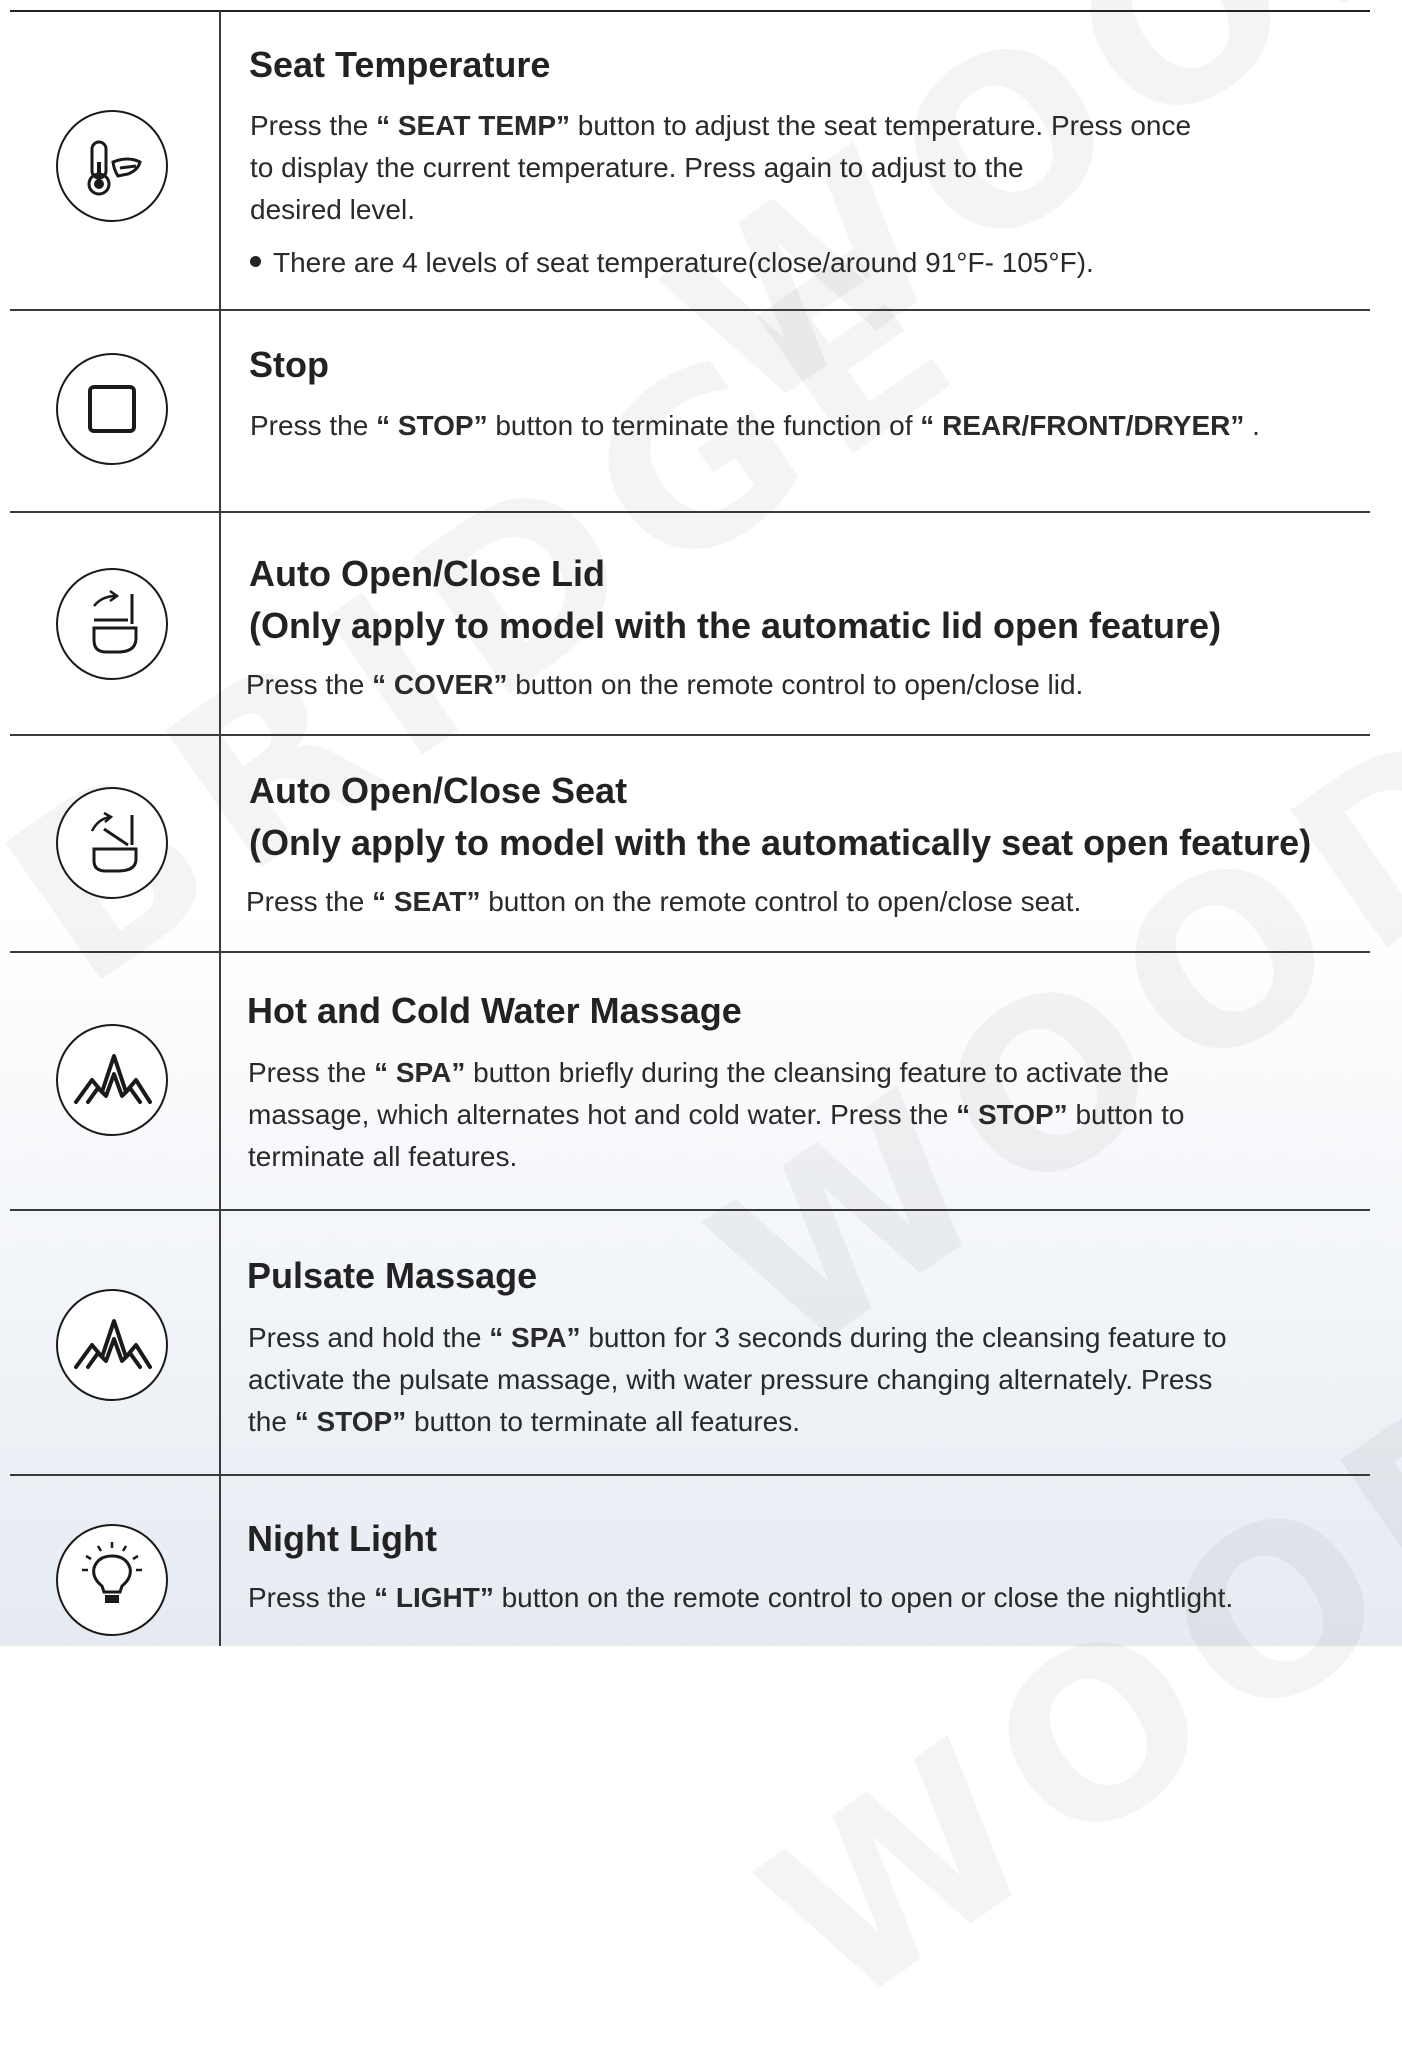  What do you see at coordinates (438, 790) in the screenshot?
I see `section-title: Auto Open/Close Seat` at bounding box center [438, 790].